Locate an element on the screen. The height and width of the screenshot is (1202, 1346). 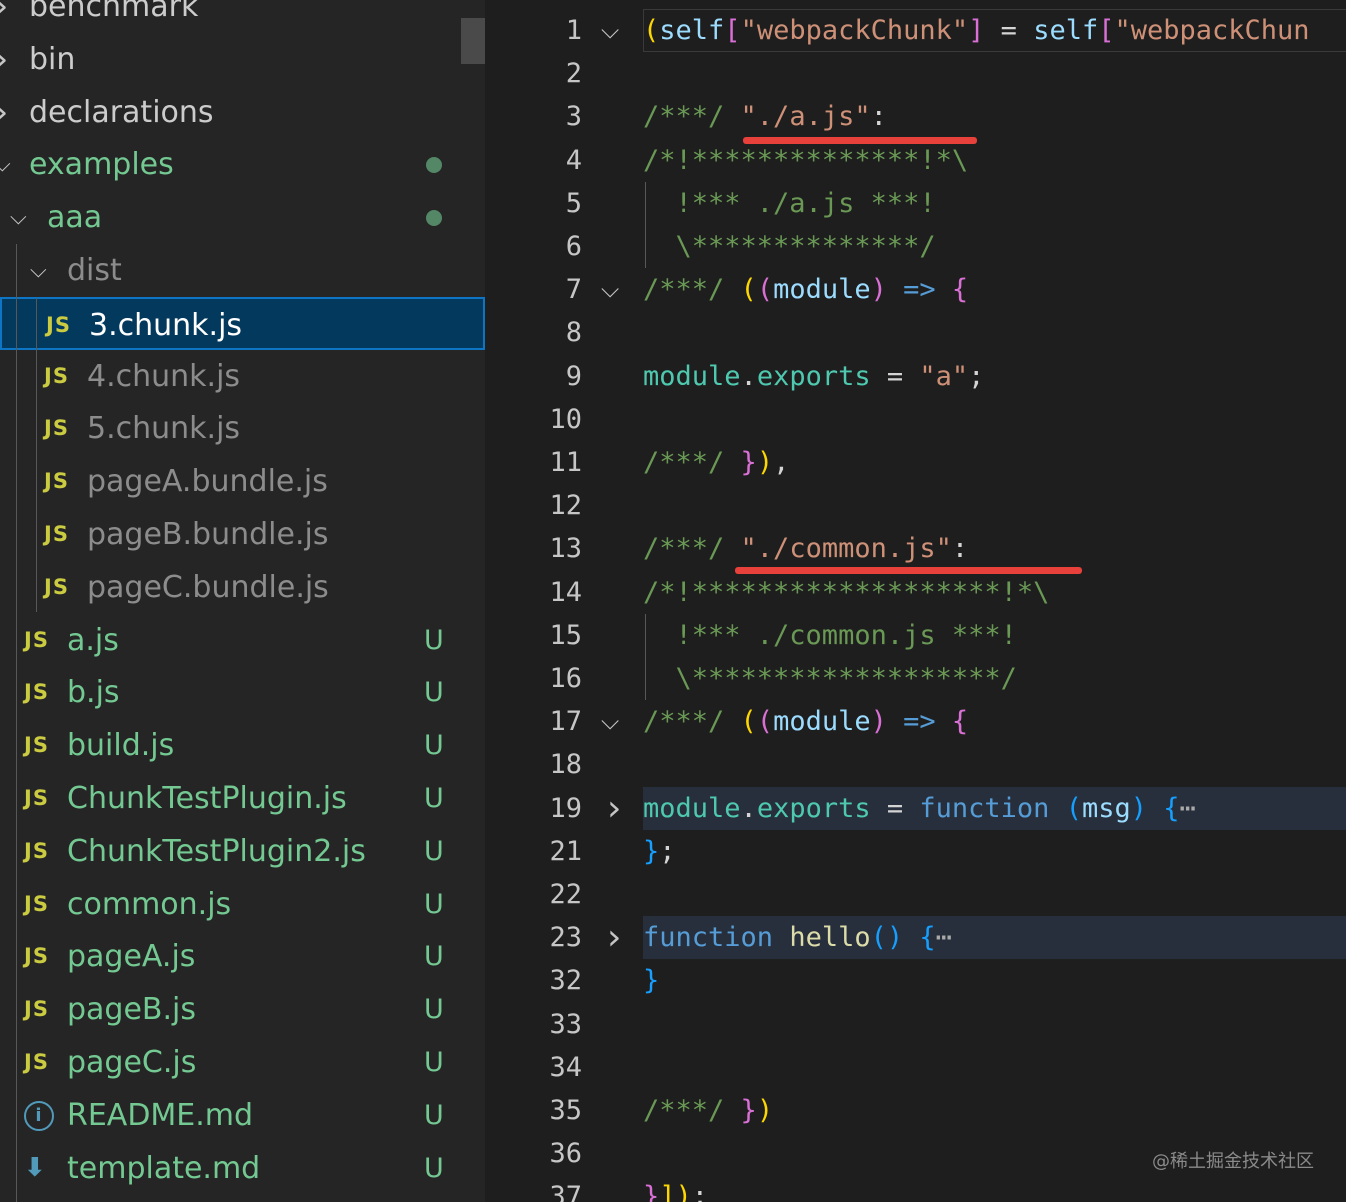
code-line: 7⌵/***/ ((module) => { is located at coordinates (915, 289).